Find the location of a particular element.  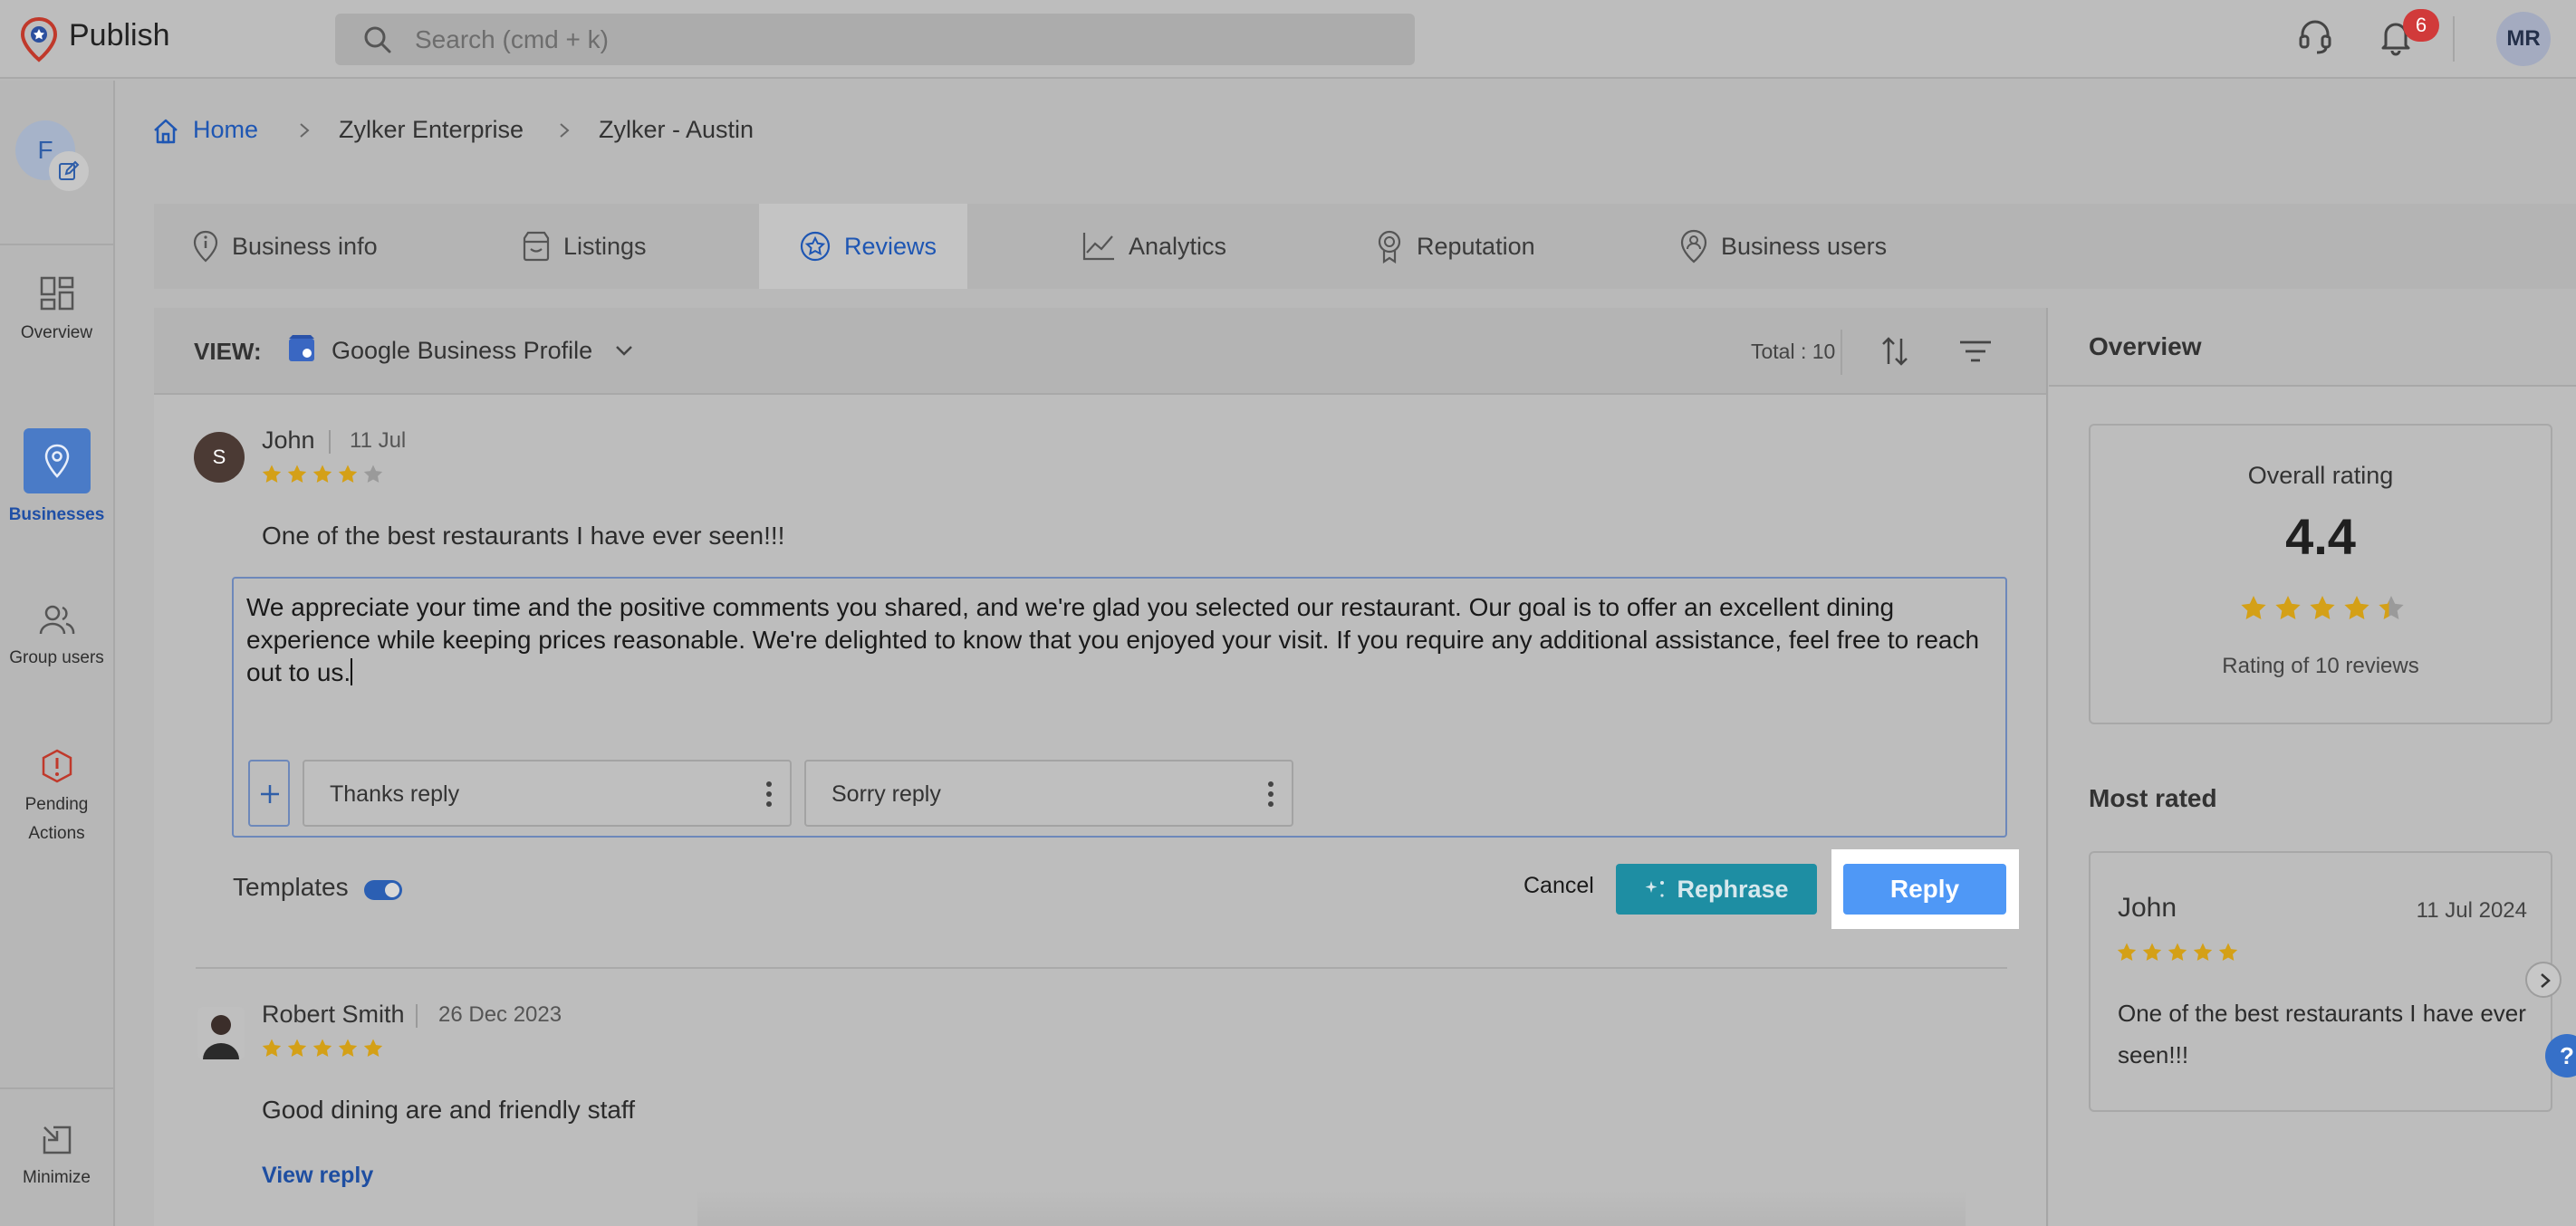

tab-reviews: Reviews is located at coordinates (863, 247).